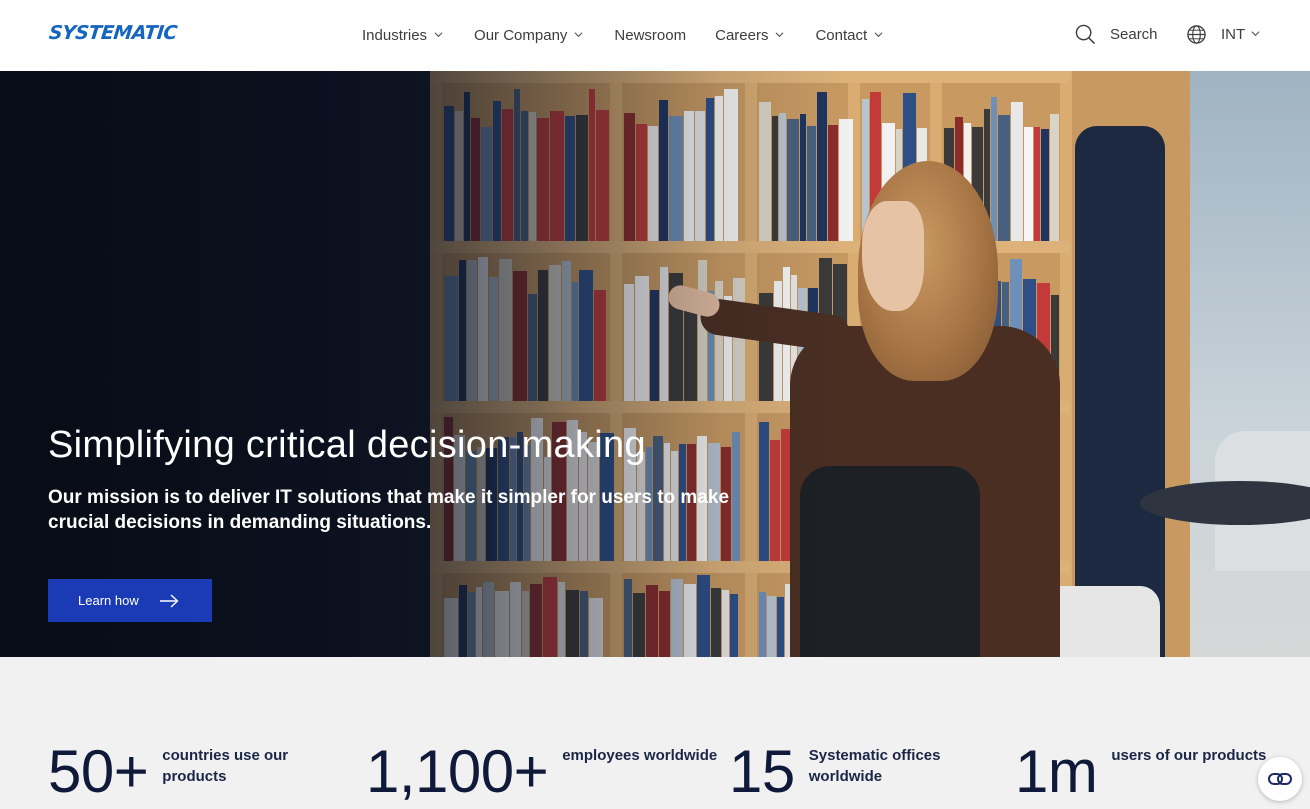 This screenshot has height=809, width=1310. I want to click on stat-countries: 50+ countries use our products, so click(175, 772).